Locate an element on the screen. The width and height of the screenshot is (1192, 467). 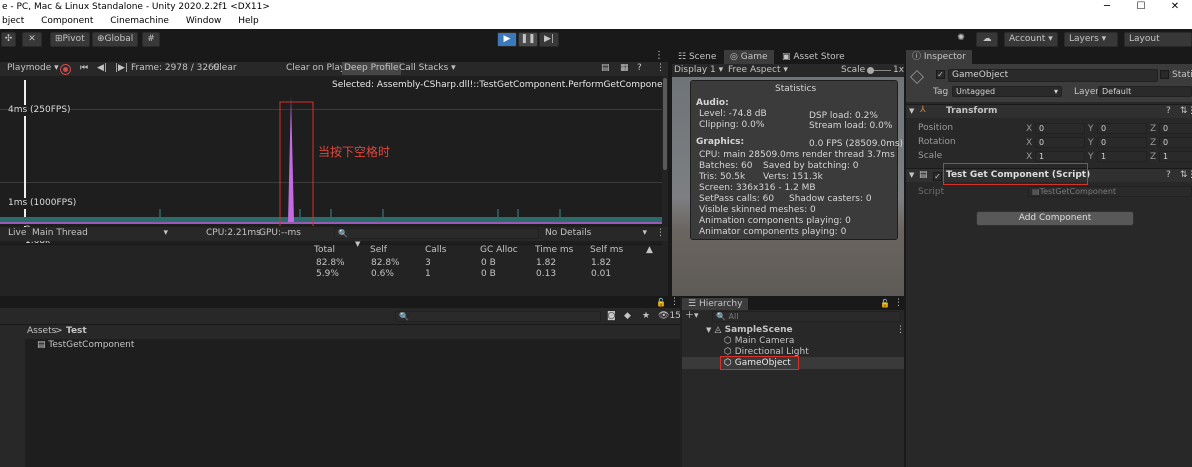
pos-x-field: 0 is located at coordinates (1060, 128).